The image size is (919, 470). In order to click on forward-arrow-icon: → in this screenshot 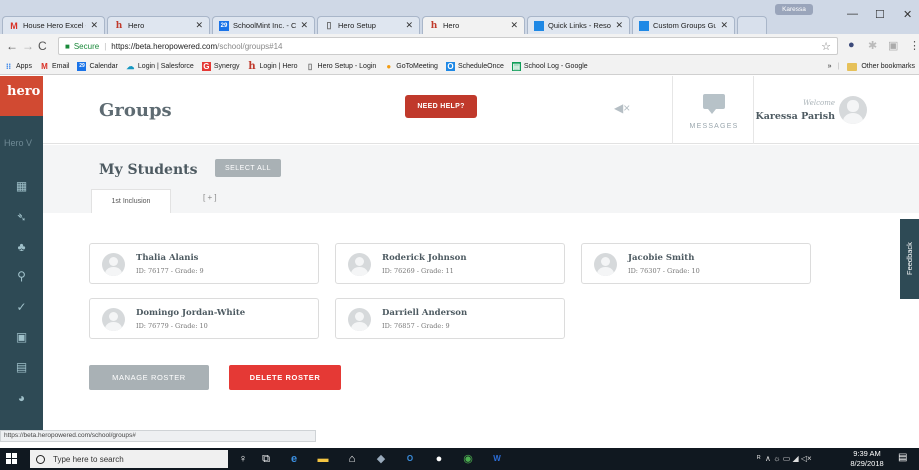, I will do `click(28, 46)`.